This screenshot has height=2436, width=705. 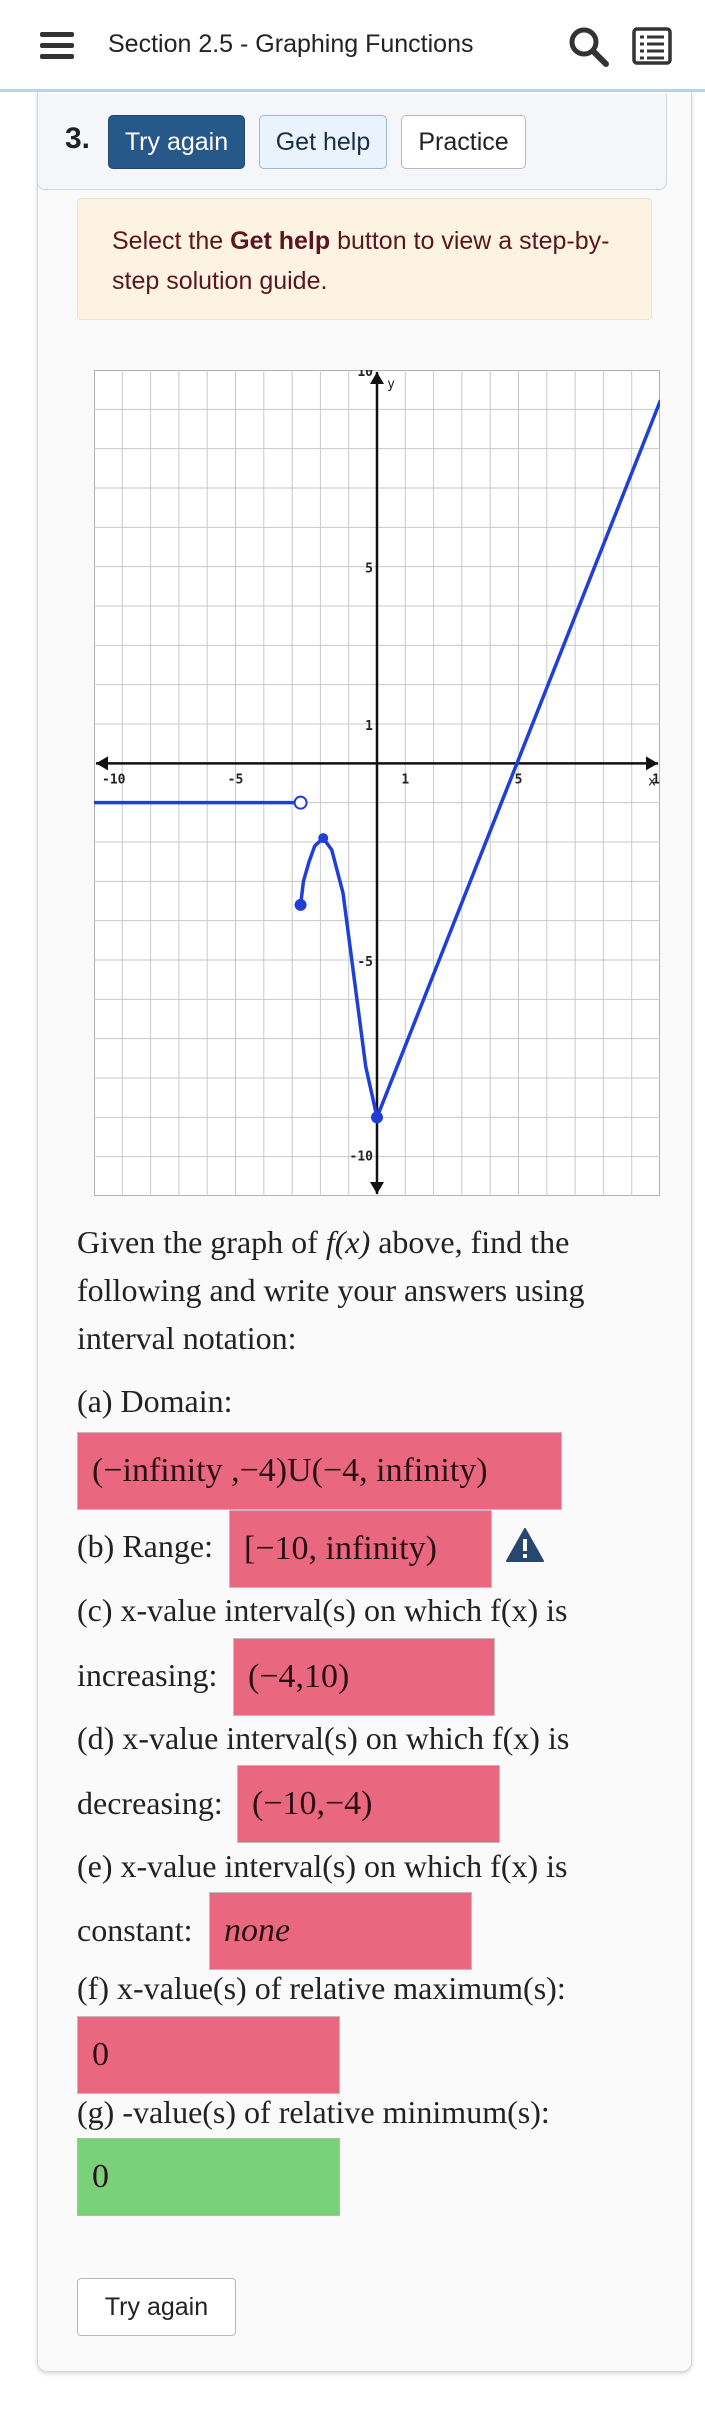 I want to click on increasing-answer: (−4,10), so click(x=364, y=1677).